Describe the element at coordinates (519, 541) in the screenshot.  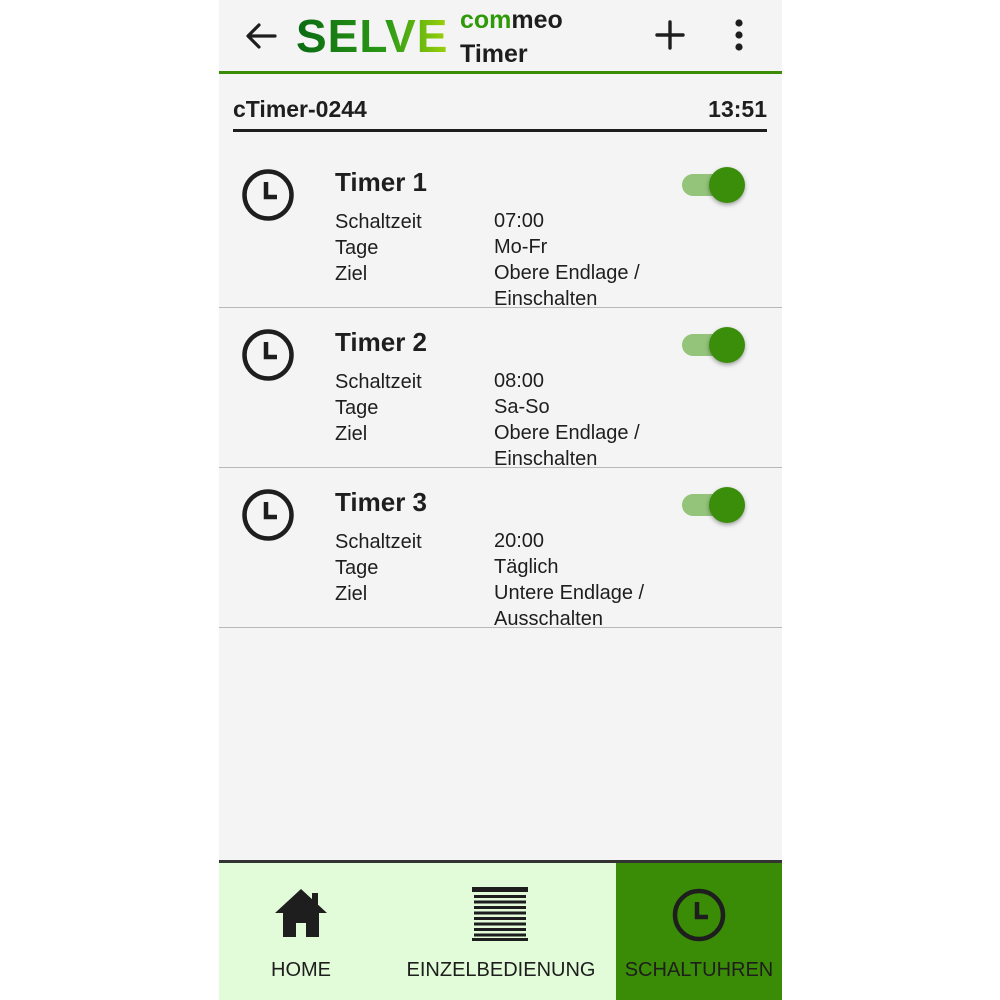
I see `value-schaltzeit: 20:00` at that location.